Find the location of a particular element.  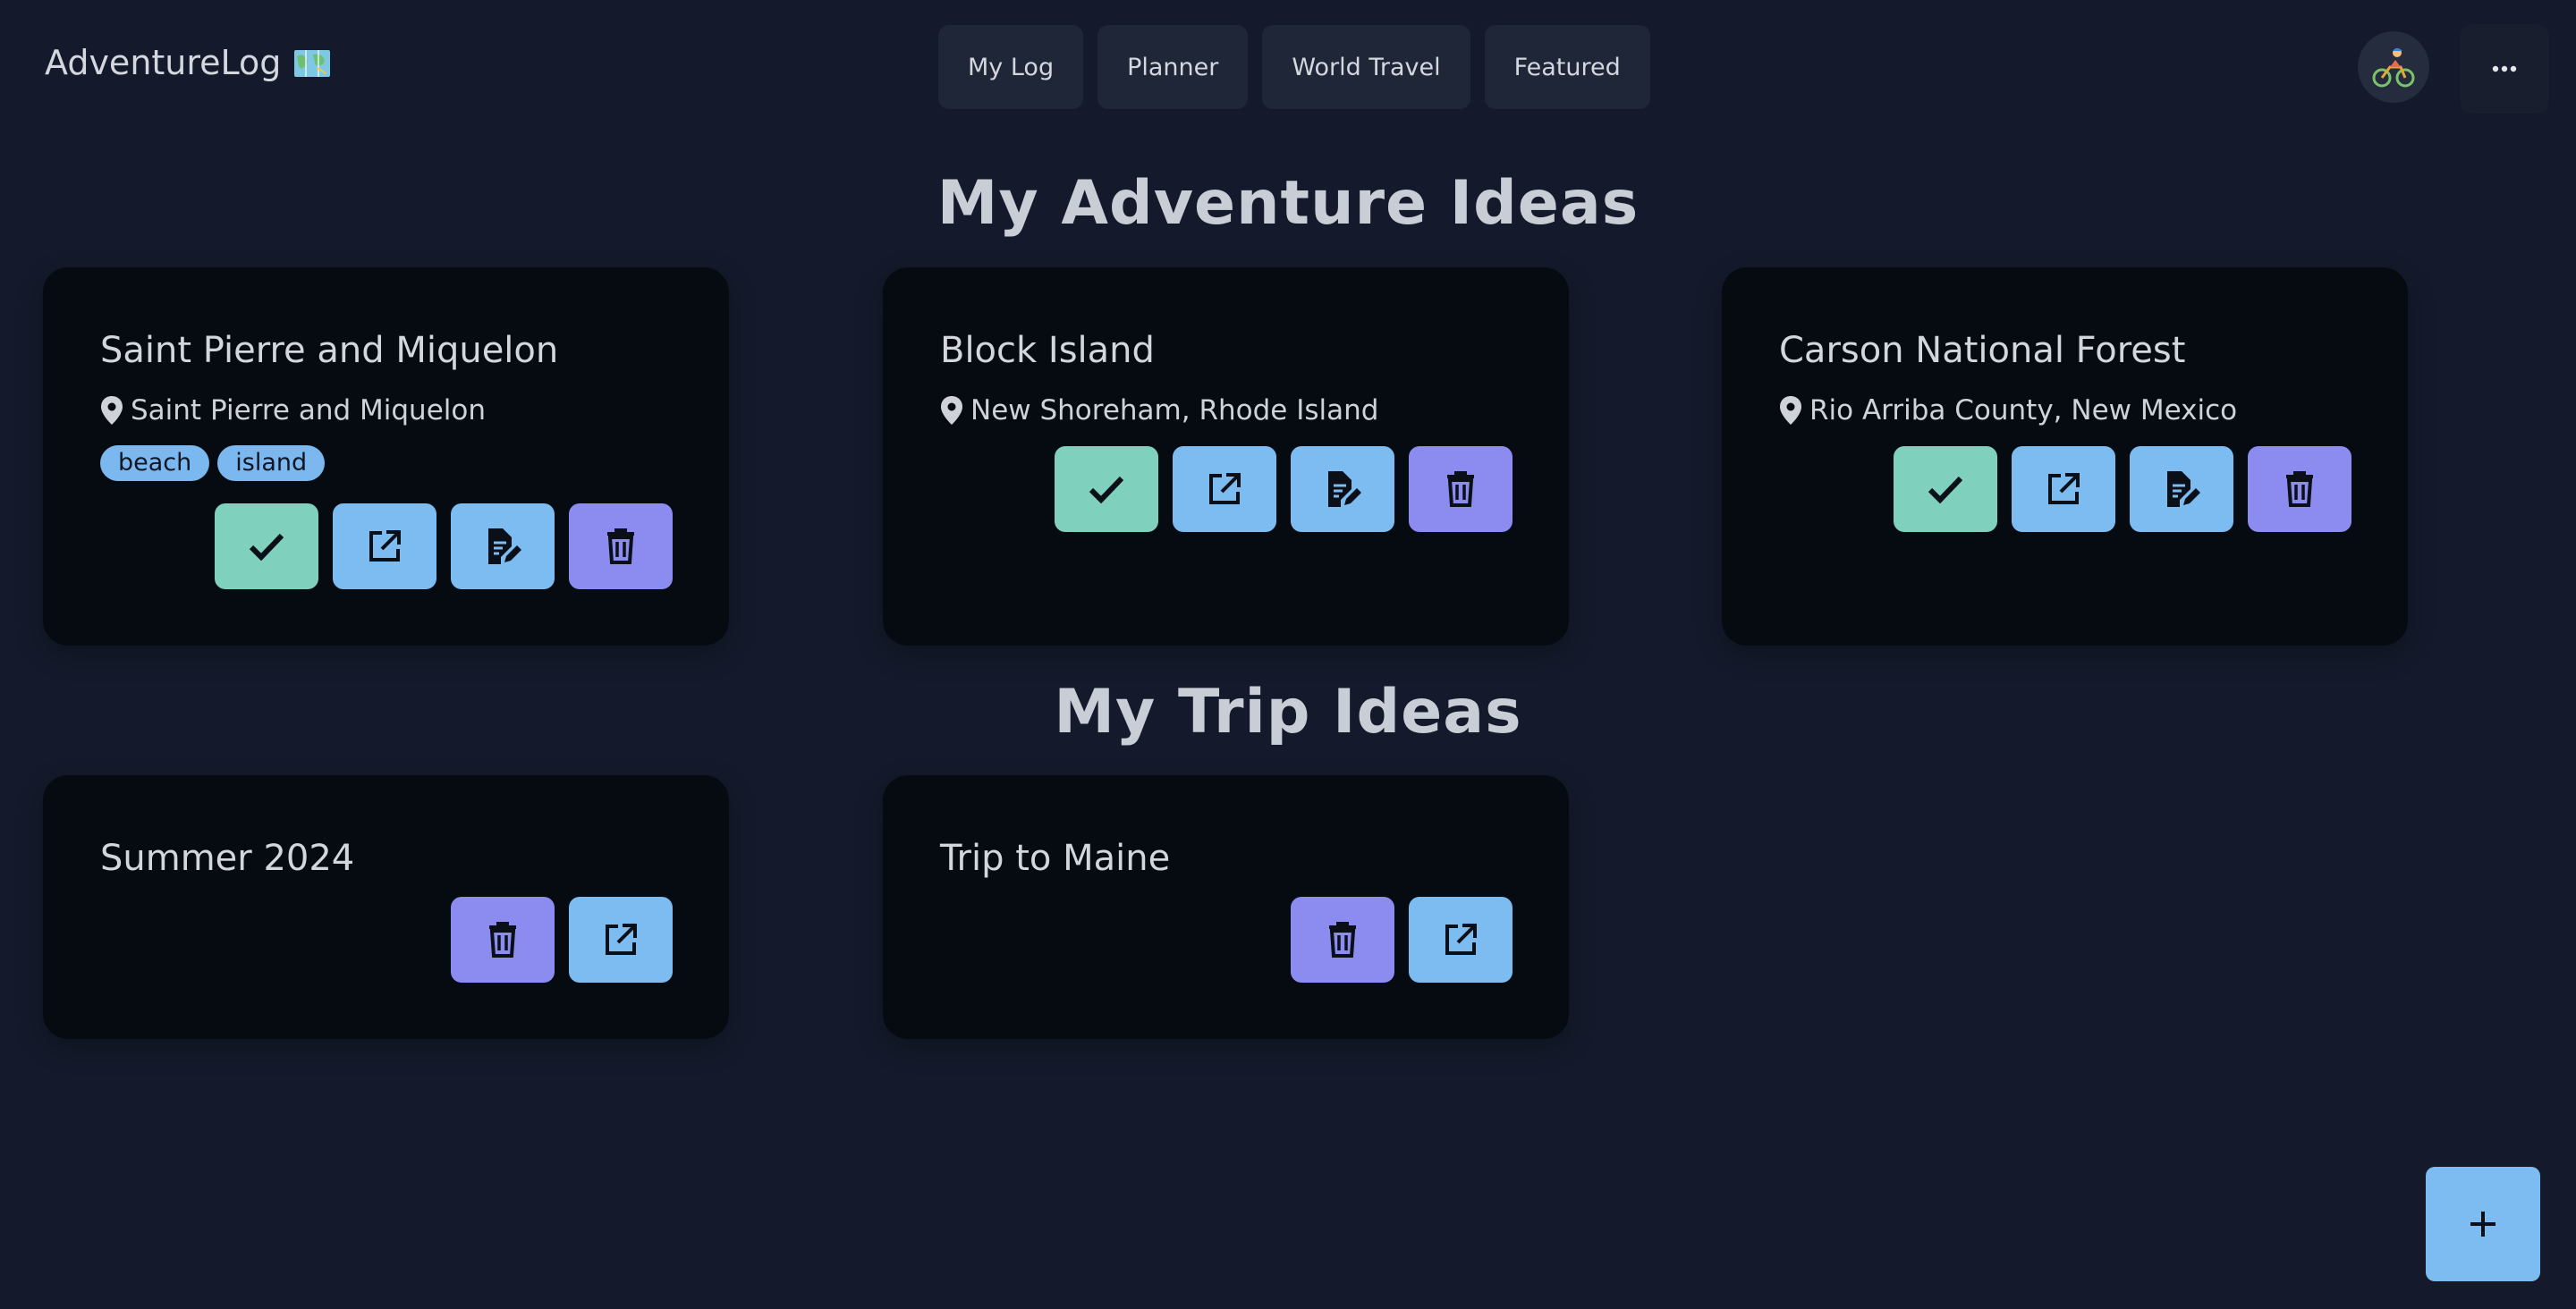

avatar is located at coordinates (2393, 67).